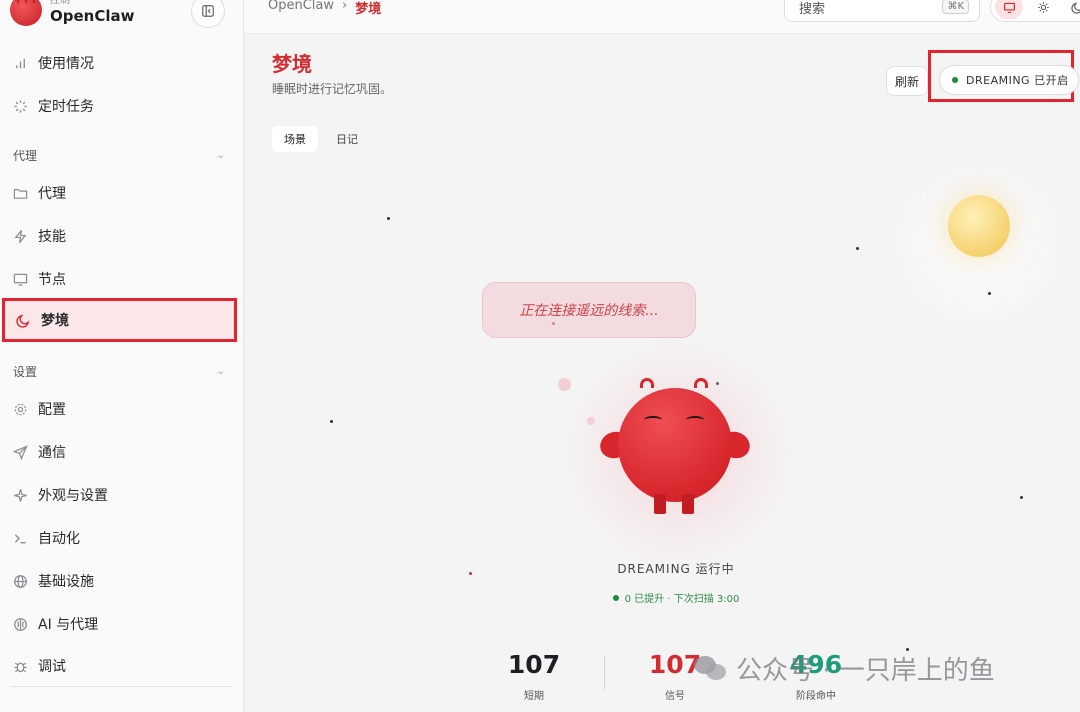 Image resolution: width=1080 pixels, height=712 pixels. I want to click on breadcrumb: OpenClaw › 梦境, so click(324, 8).